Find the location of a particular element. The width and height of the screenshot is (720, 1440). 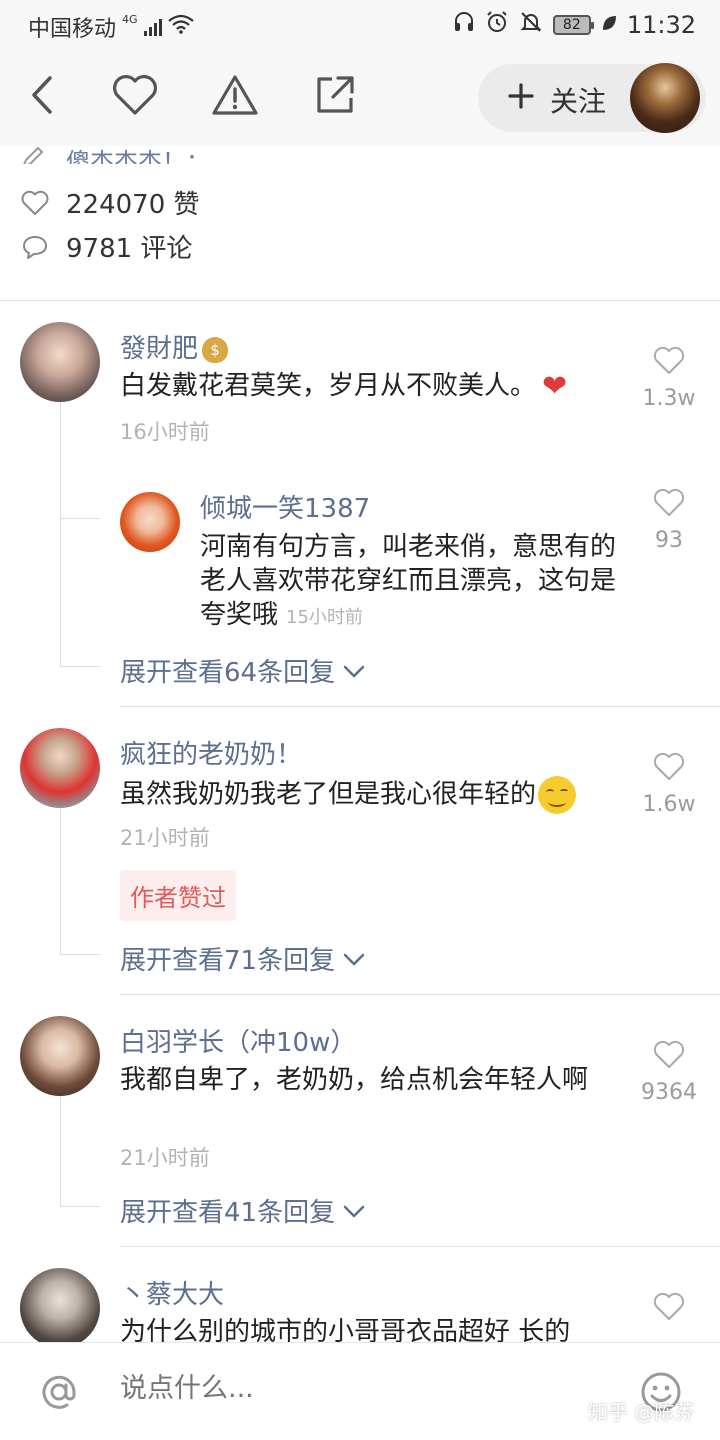

reply-author: 倾城一笑1387 is located at coordinates (285, 506).